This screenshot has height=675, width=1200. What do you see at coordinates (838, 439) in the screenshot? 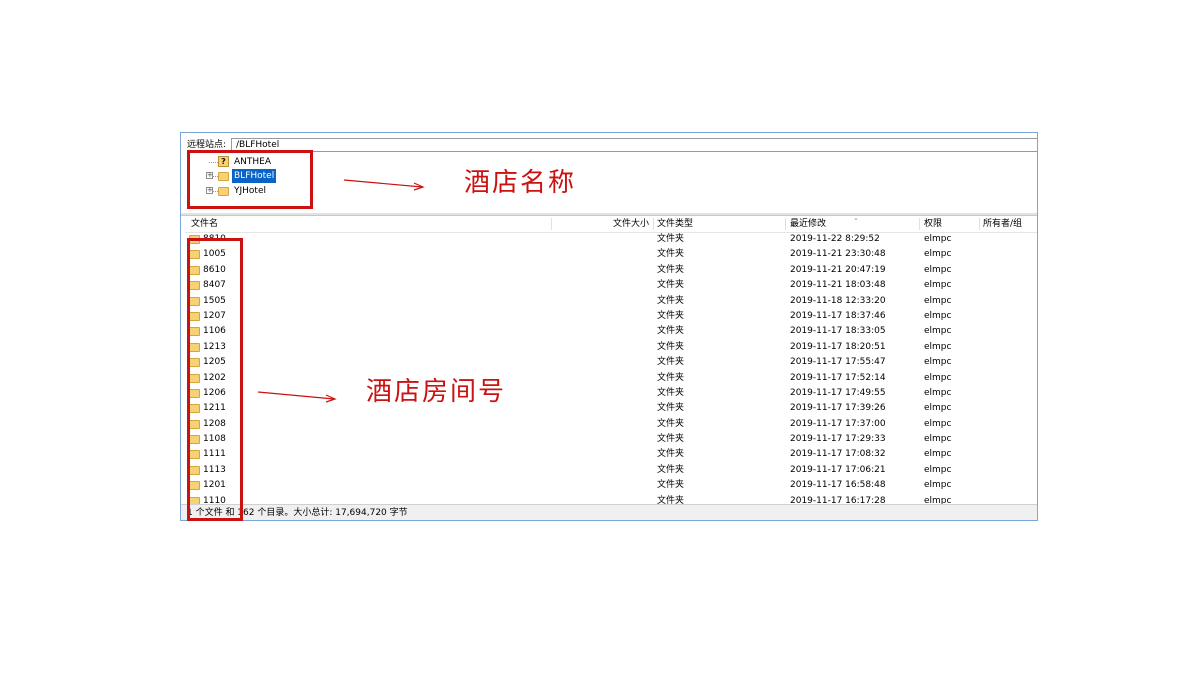
I see `modified-cell: 2019-11-17 17:29:33` at bounding box center [838, 439].